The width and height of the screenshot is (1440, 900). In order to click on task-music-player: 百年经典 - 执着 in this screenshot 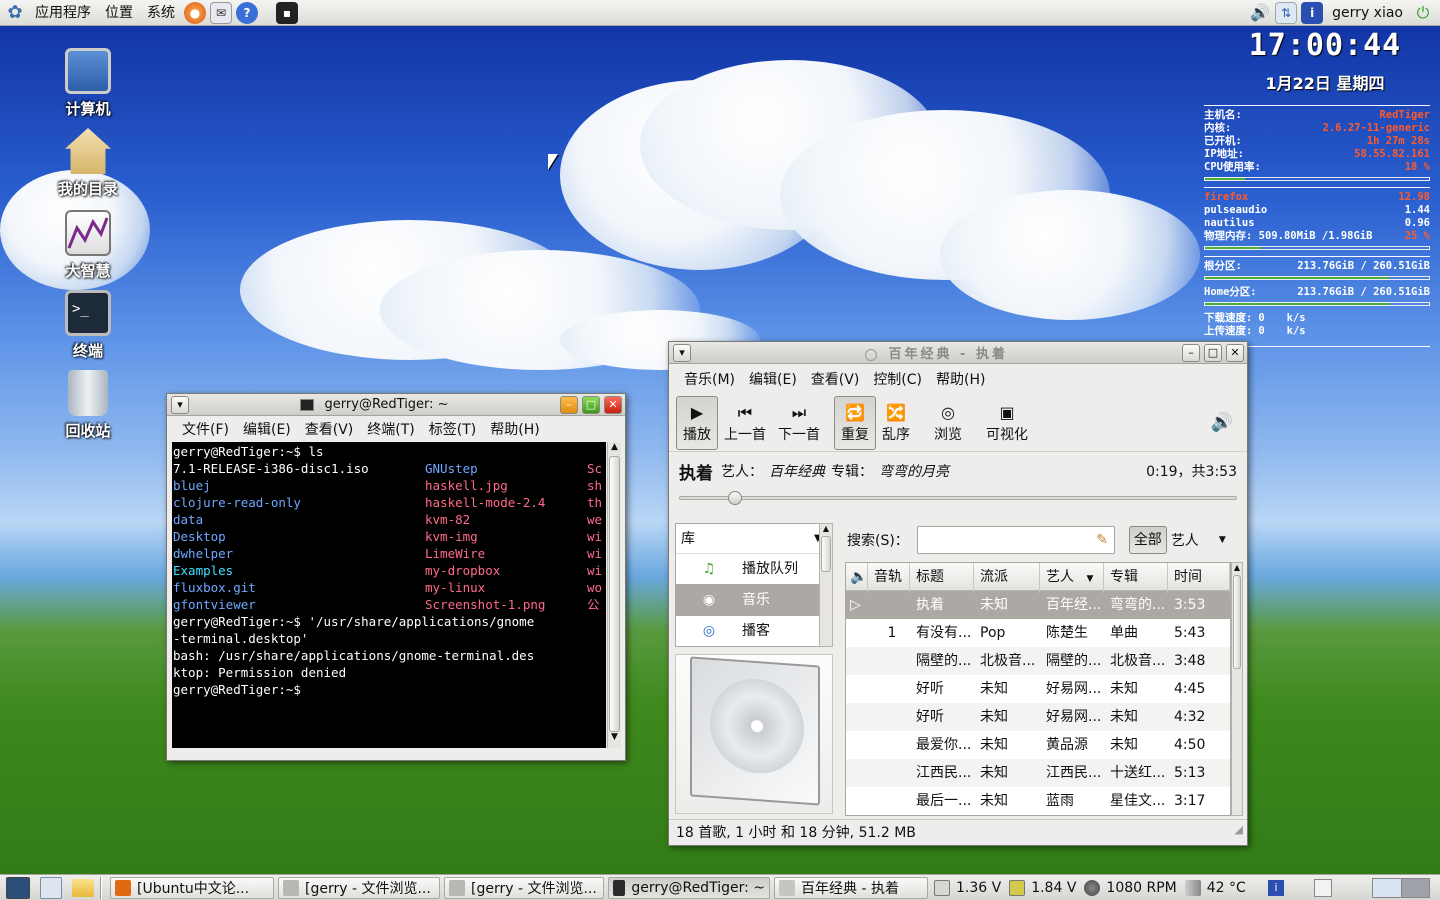, I will do `click(851, 887)`.